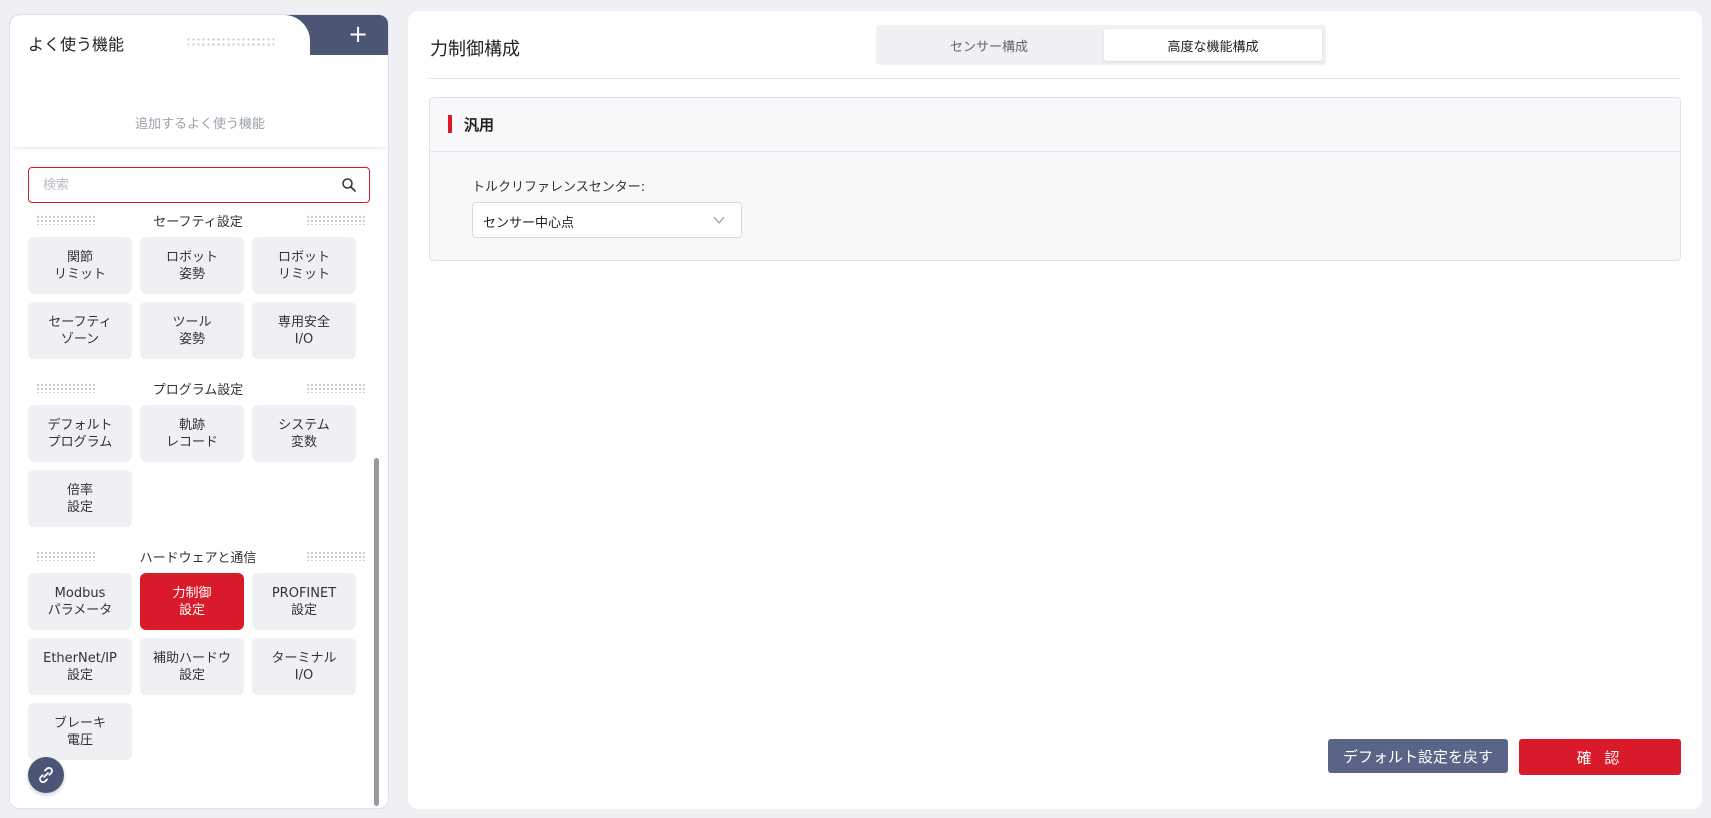 Image resolution: width=1711 pixels, height=818 pixels. I want to click on select-value: センサー中心点, so click(529, 223).